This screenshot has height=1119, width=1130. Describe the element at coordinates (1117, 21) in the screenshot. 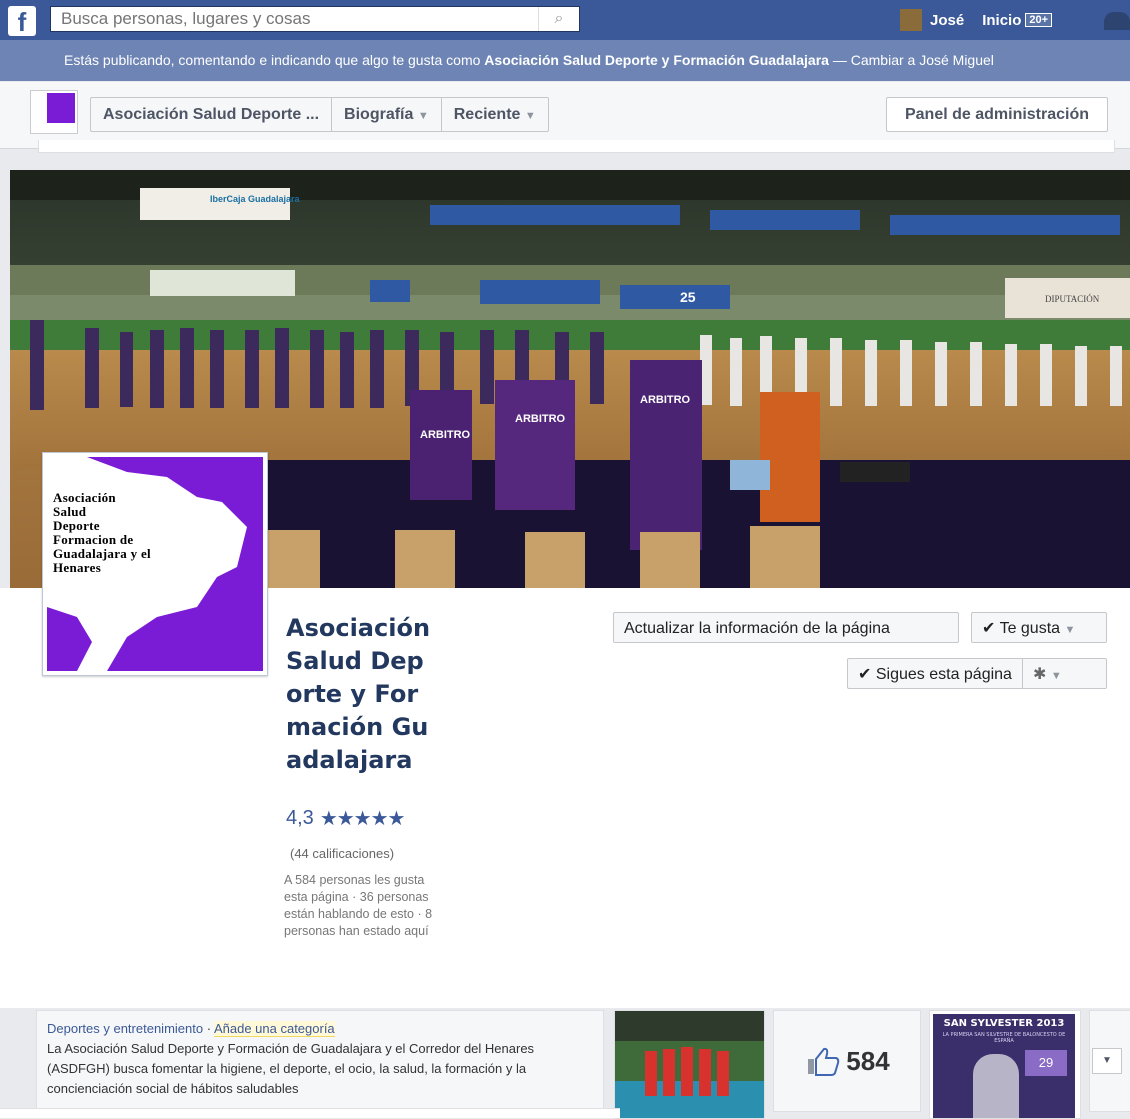

I see `friend-requests-icon` at that location.